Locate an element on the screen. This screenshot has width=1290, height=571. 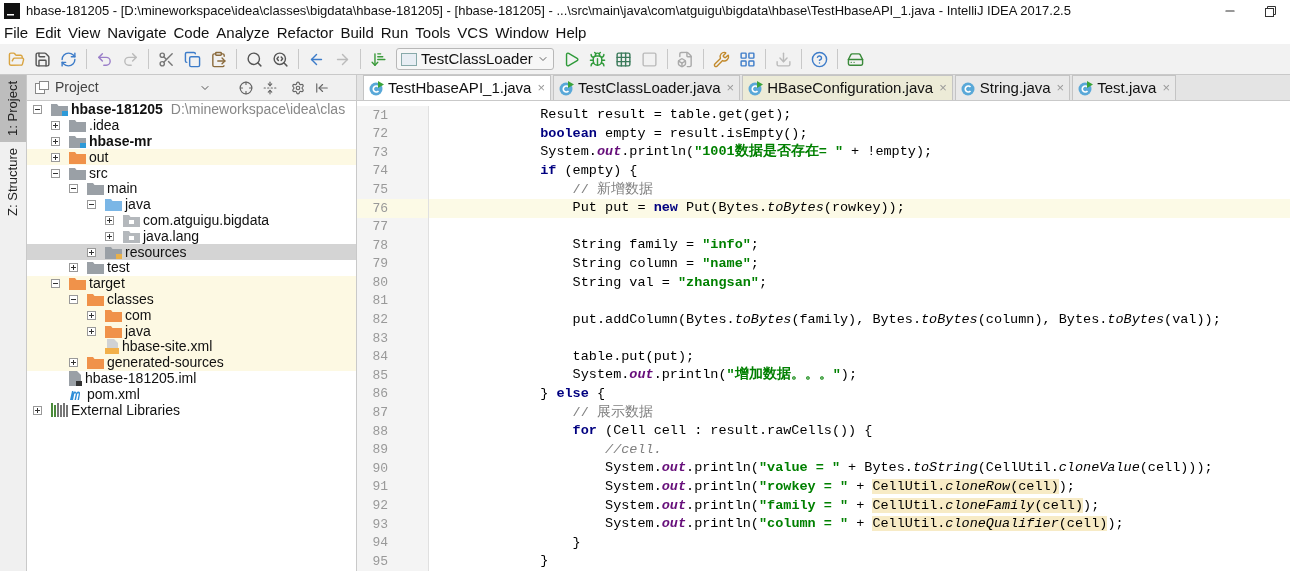
menu-item: Navigate is located at coordinates (137, 33).